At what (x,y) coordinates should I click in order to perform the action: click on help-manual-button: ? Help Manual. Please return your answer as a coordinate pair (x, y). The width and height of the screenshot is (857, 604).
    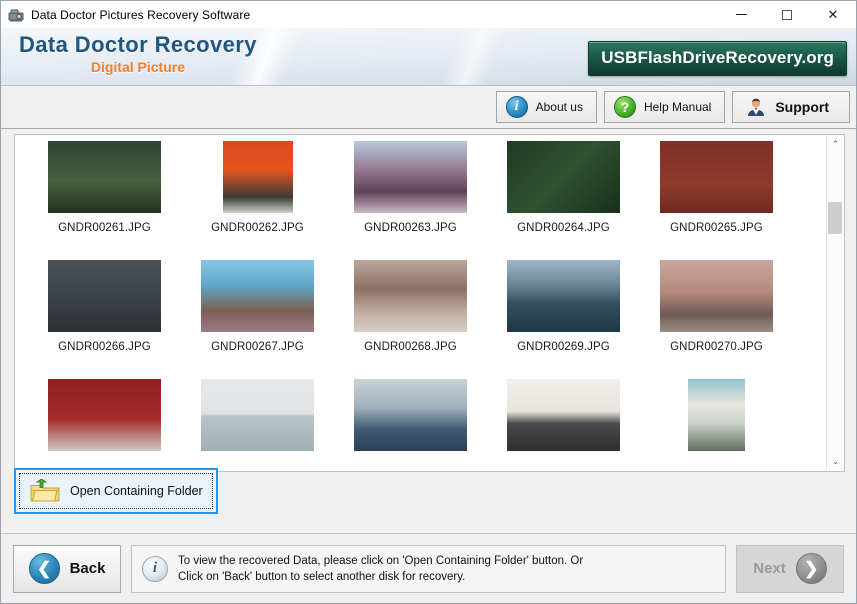
    Looking at the image, I should click on (664, 107).